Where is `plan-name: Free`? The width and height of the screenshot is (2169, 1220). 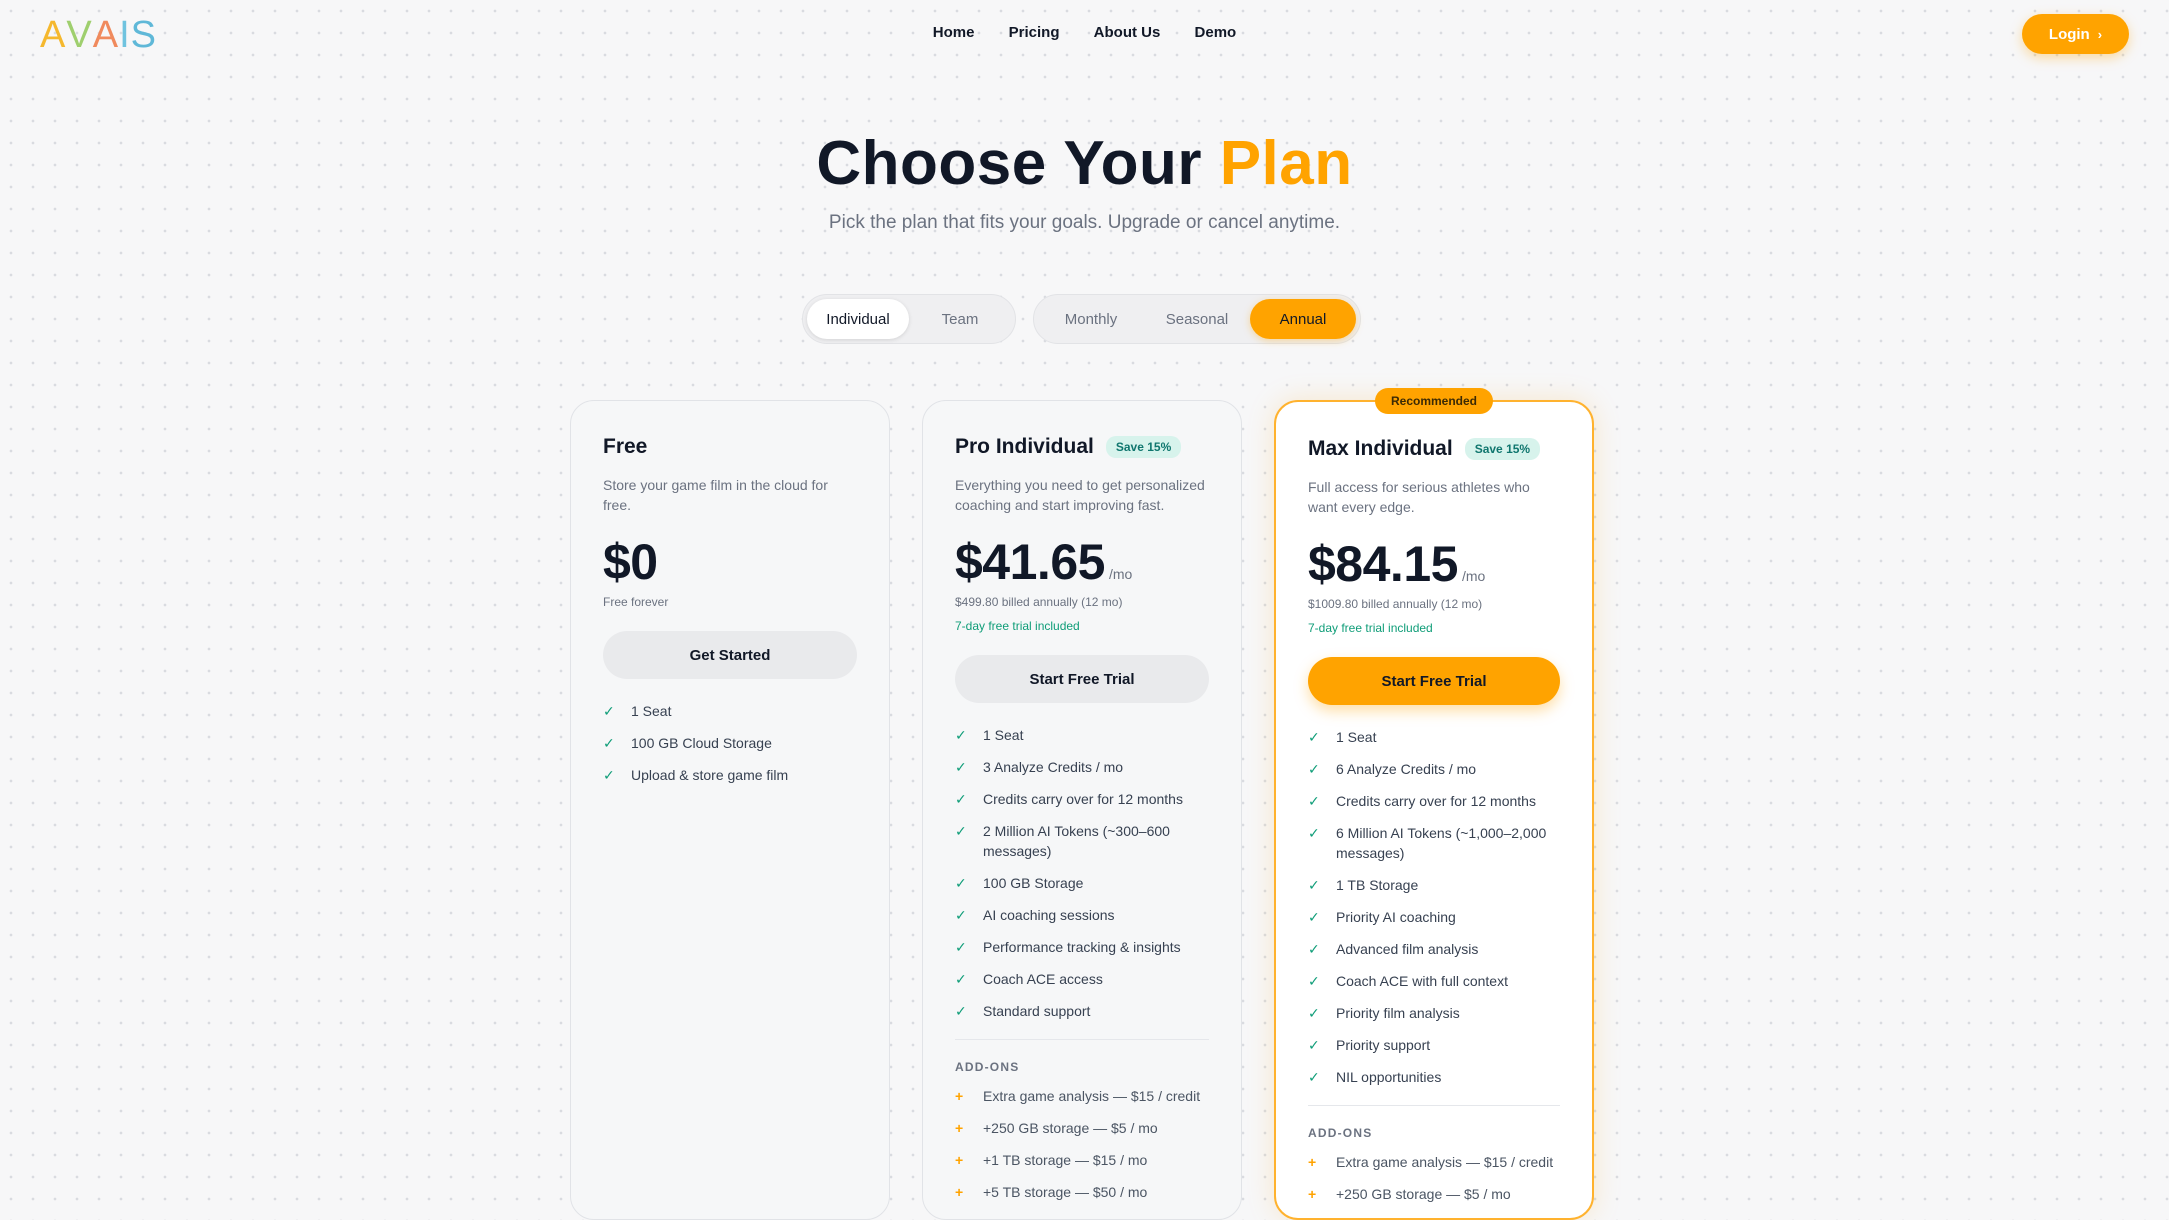
plan-name: Free is located at coordinates (625, 446).